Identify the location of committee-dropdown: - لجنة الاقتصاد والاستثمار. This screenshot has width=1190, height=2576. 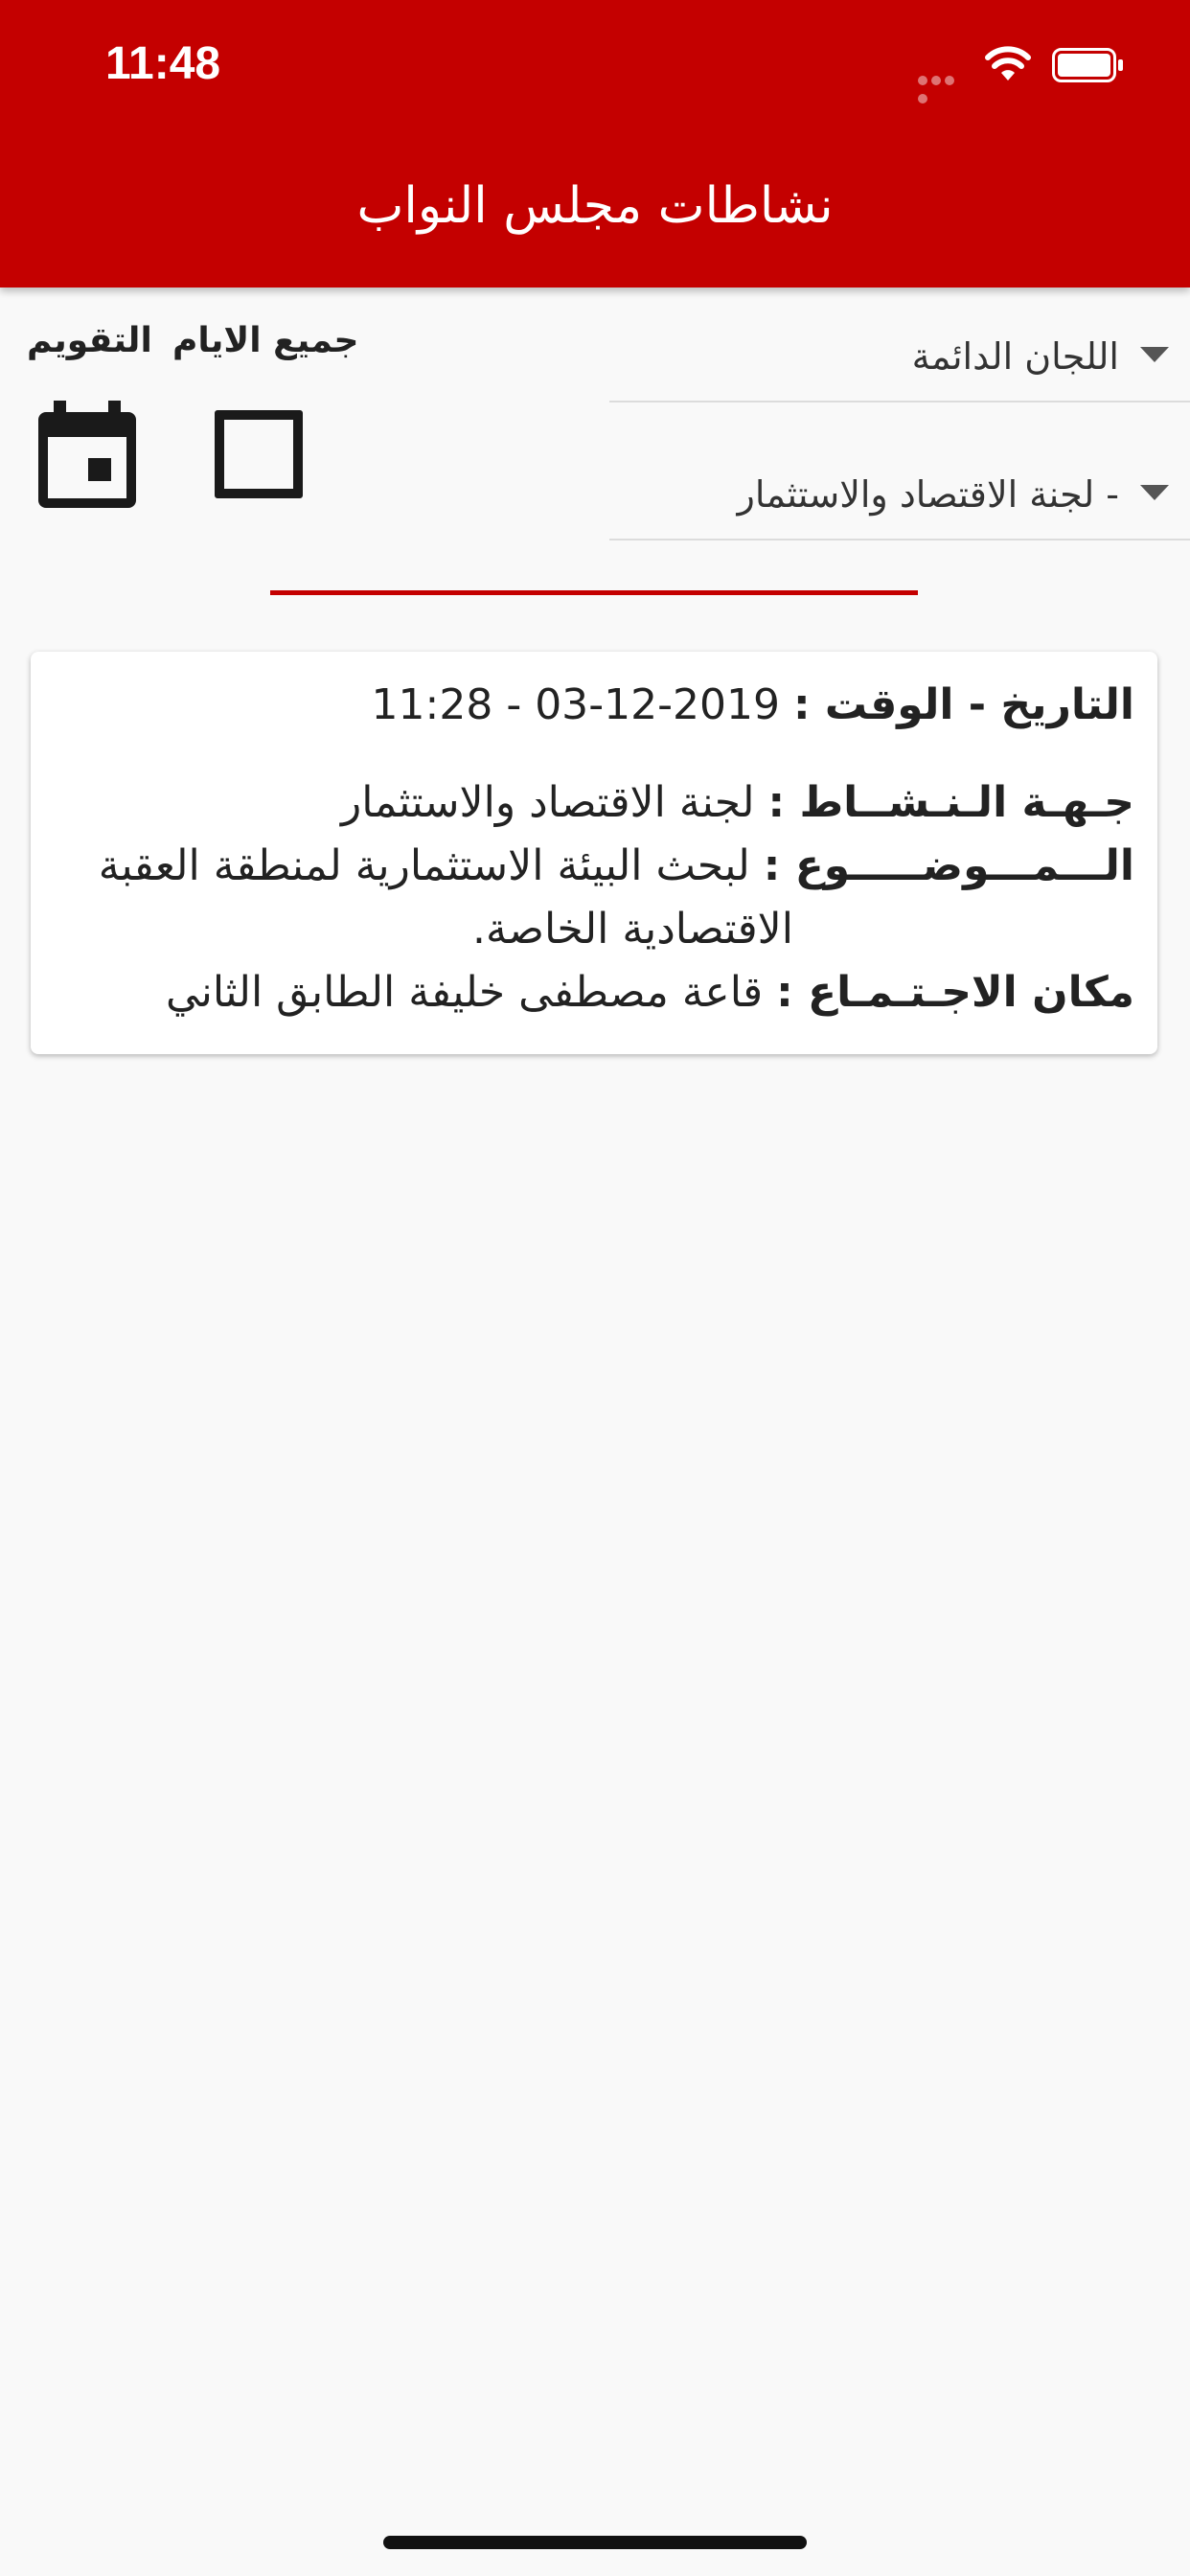
(900, 491).